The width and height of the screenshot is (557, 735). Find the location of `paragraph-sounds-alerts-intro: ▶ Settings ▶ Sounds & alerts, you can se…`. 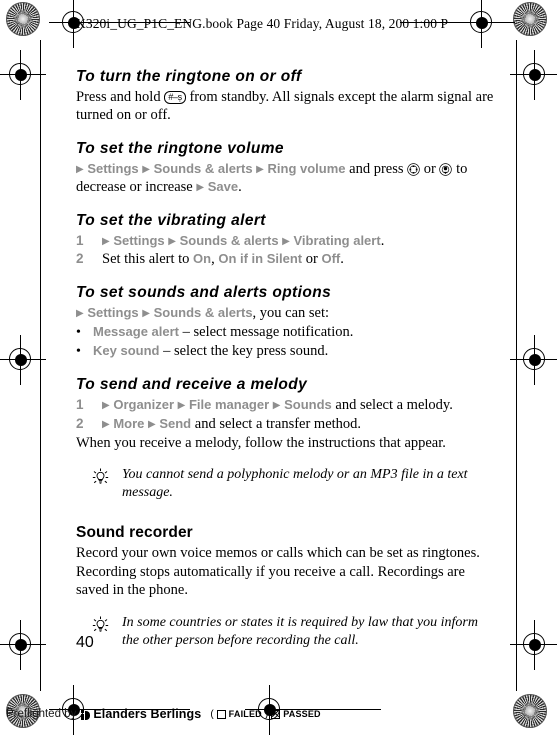

paragraph-sounds-alerts-intro: ▶ Settings ▶ Sounds & alerts, you can se… is located at coordinates (286, 313).